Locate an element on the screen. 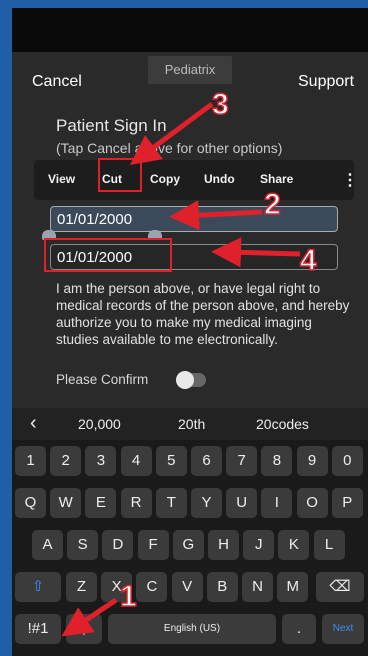 The width and height of the screenshot is (368, 656). callout-2: 2 is located at coordinates (272, 204).